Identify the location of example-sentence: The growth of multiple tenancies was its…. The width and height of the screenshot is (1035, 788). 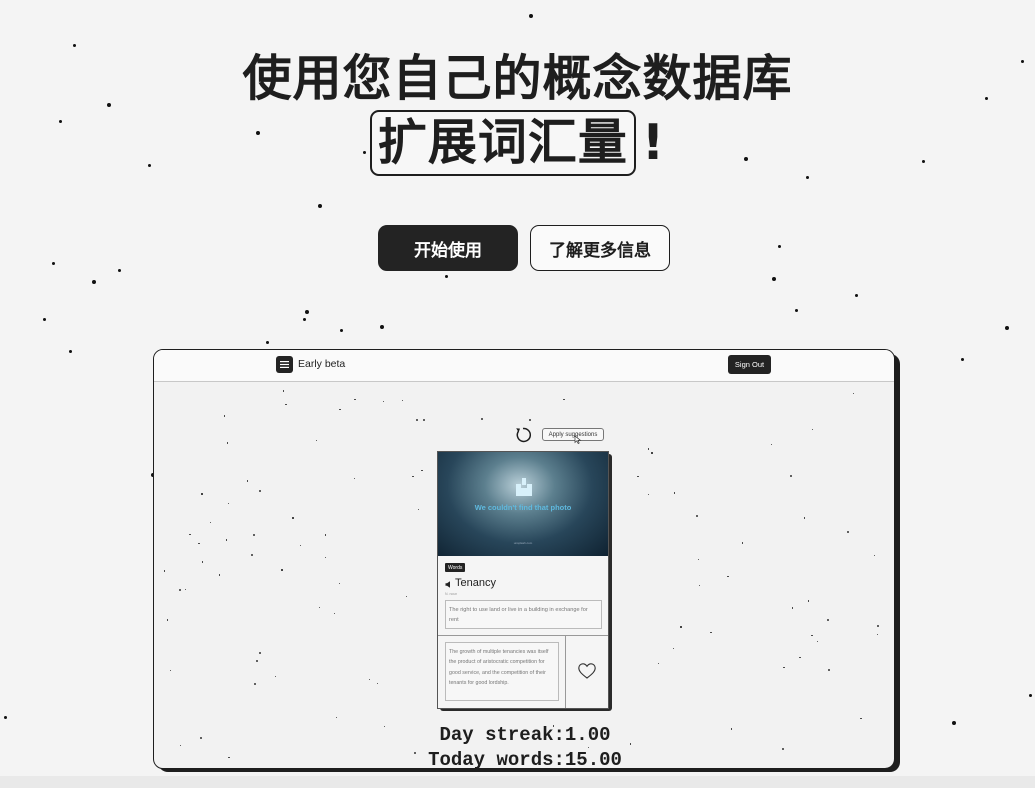
(502, 671).